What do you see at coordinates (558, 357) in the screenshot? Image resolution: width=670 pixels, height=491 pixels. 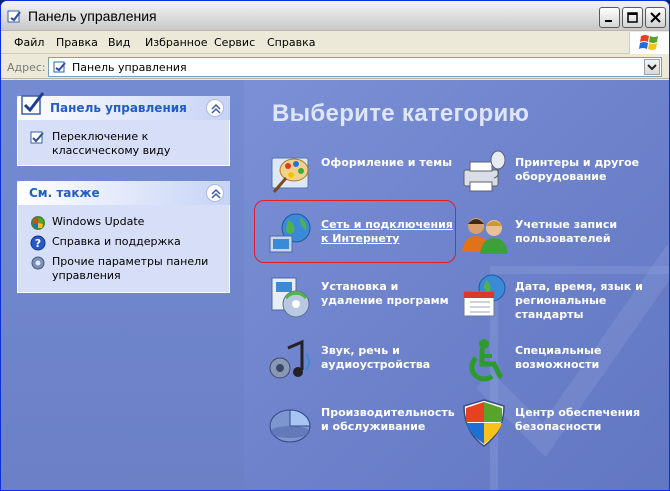 I see `category-accessibility-label: Специальные возможности` at bounding box center [558, 357].